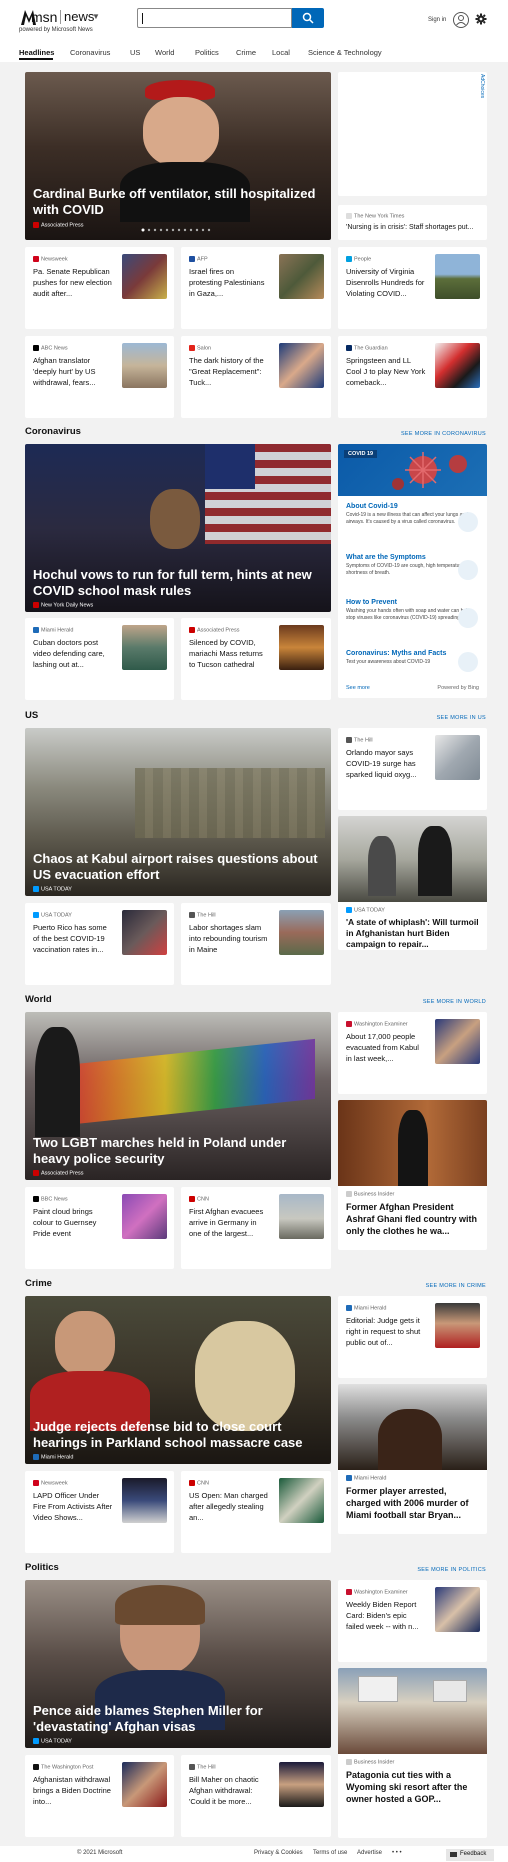 The width and height of the screenshot is (508, 1862). I want to click on section-title-crime: Crime, so click(38, 1283).